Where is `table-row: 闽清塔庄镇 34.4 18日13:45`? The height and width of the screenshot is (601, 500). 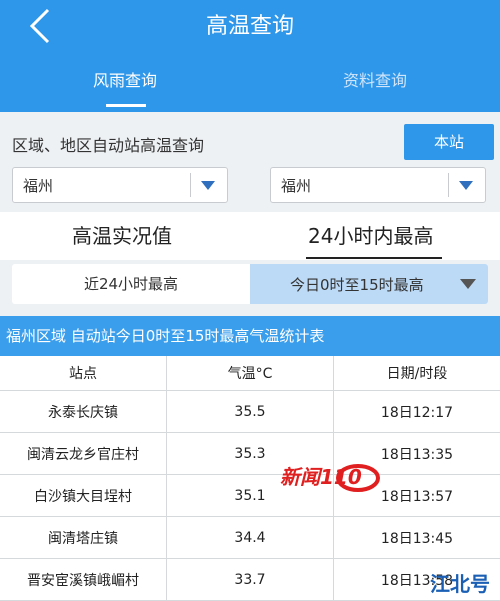 table-row: 闽清塔庄镇 34.4 18日13:45 is located at coordinates (250, 538).